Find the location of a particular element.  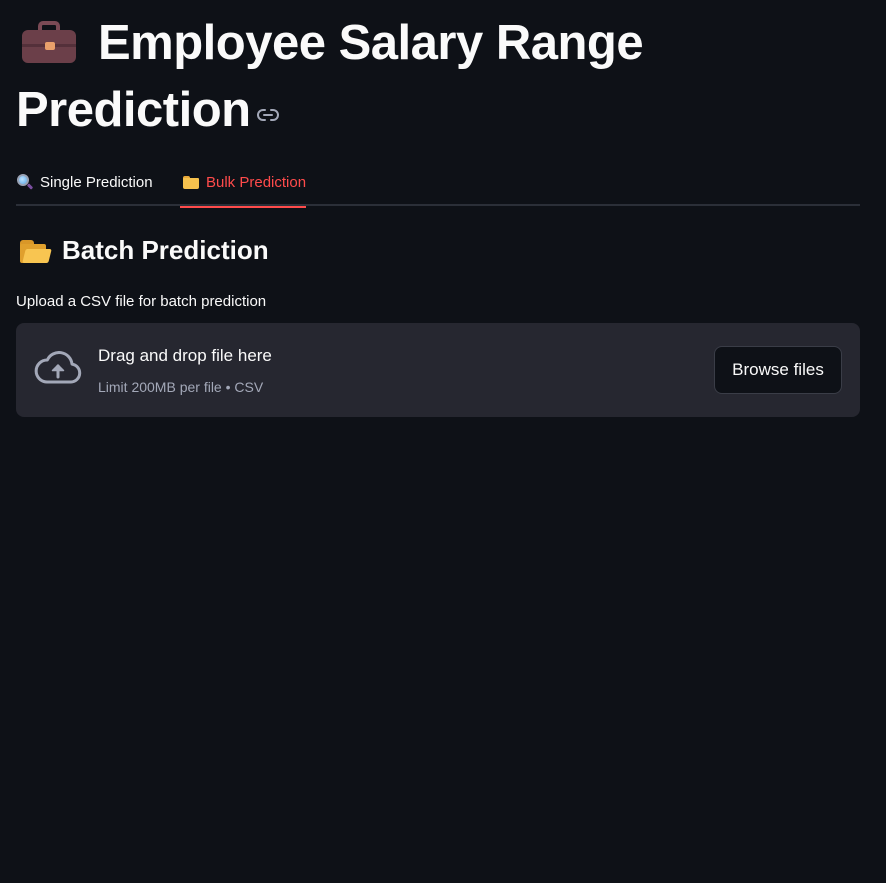

dropzone-limit: Limit 200MB per file • CSV is located at coordinates (181, 387).